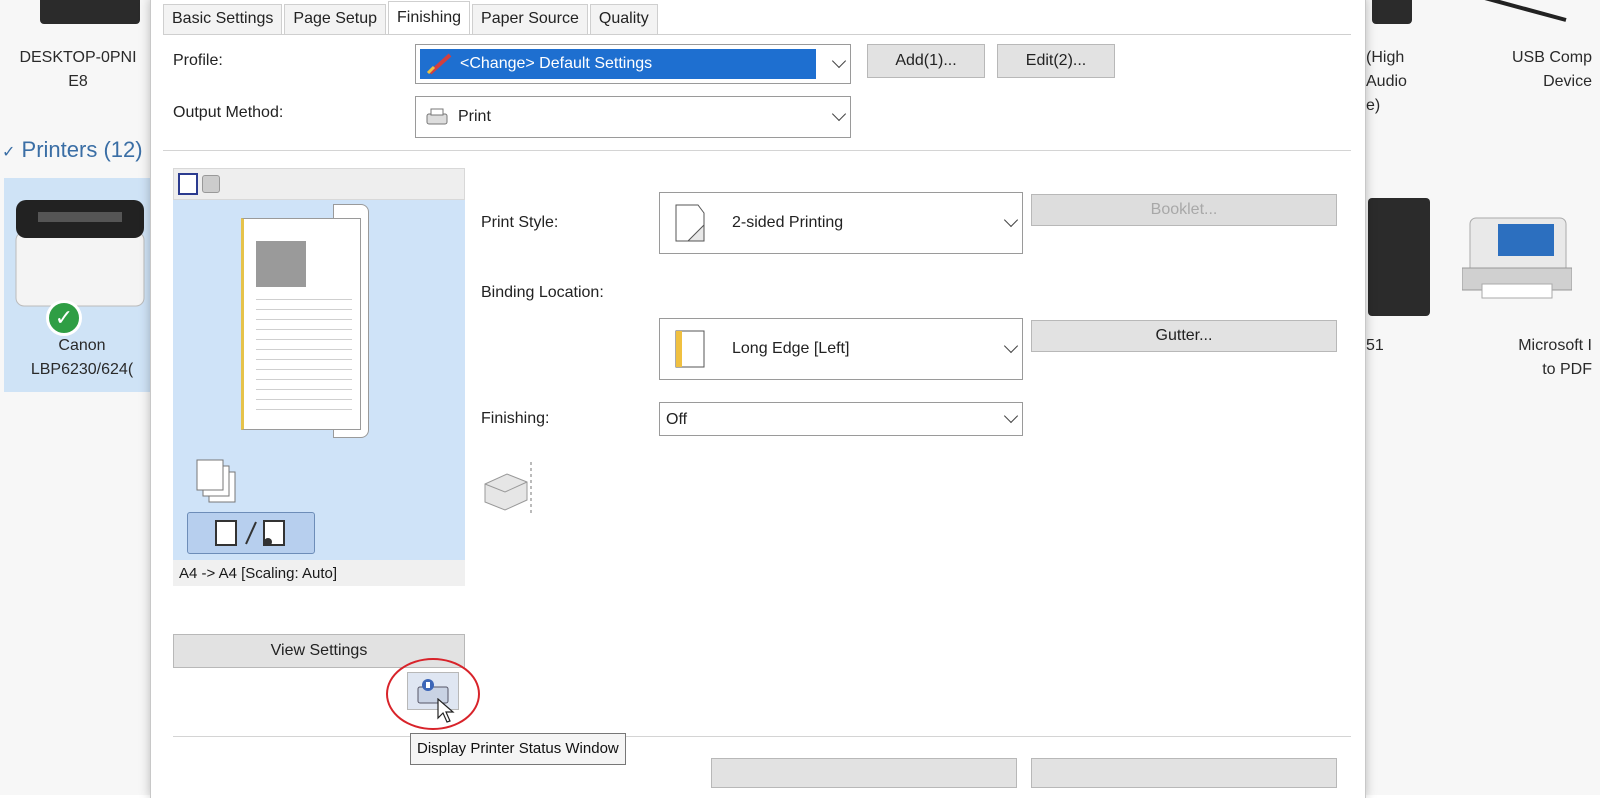 This screenshot has width=1600, height=798. I want to click on audio-line2: Audio, so click(1386, 81).